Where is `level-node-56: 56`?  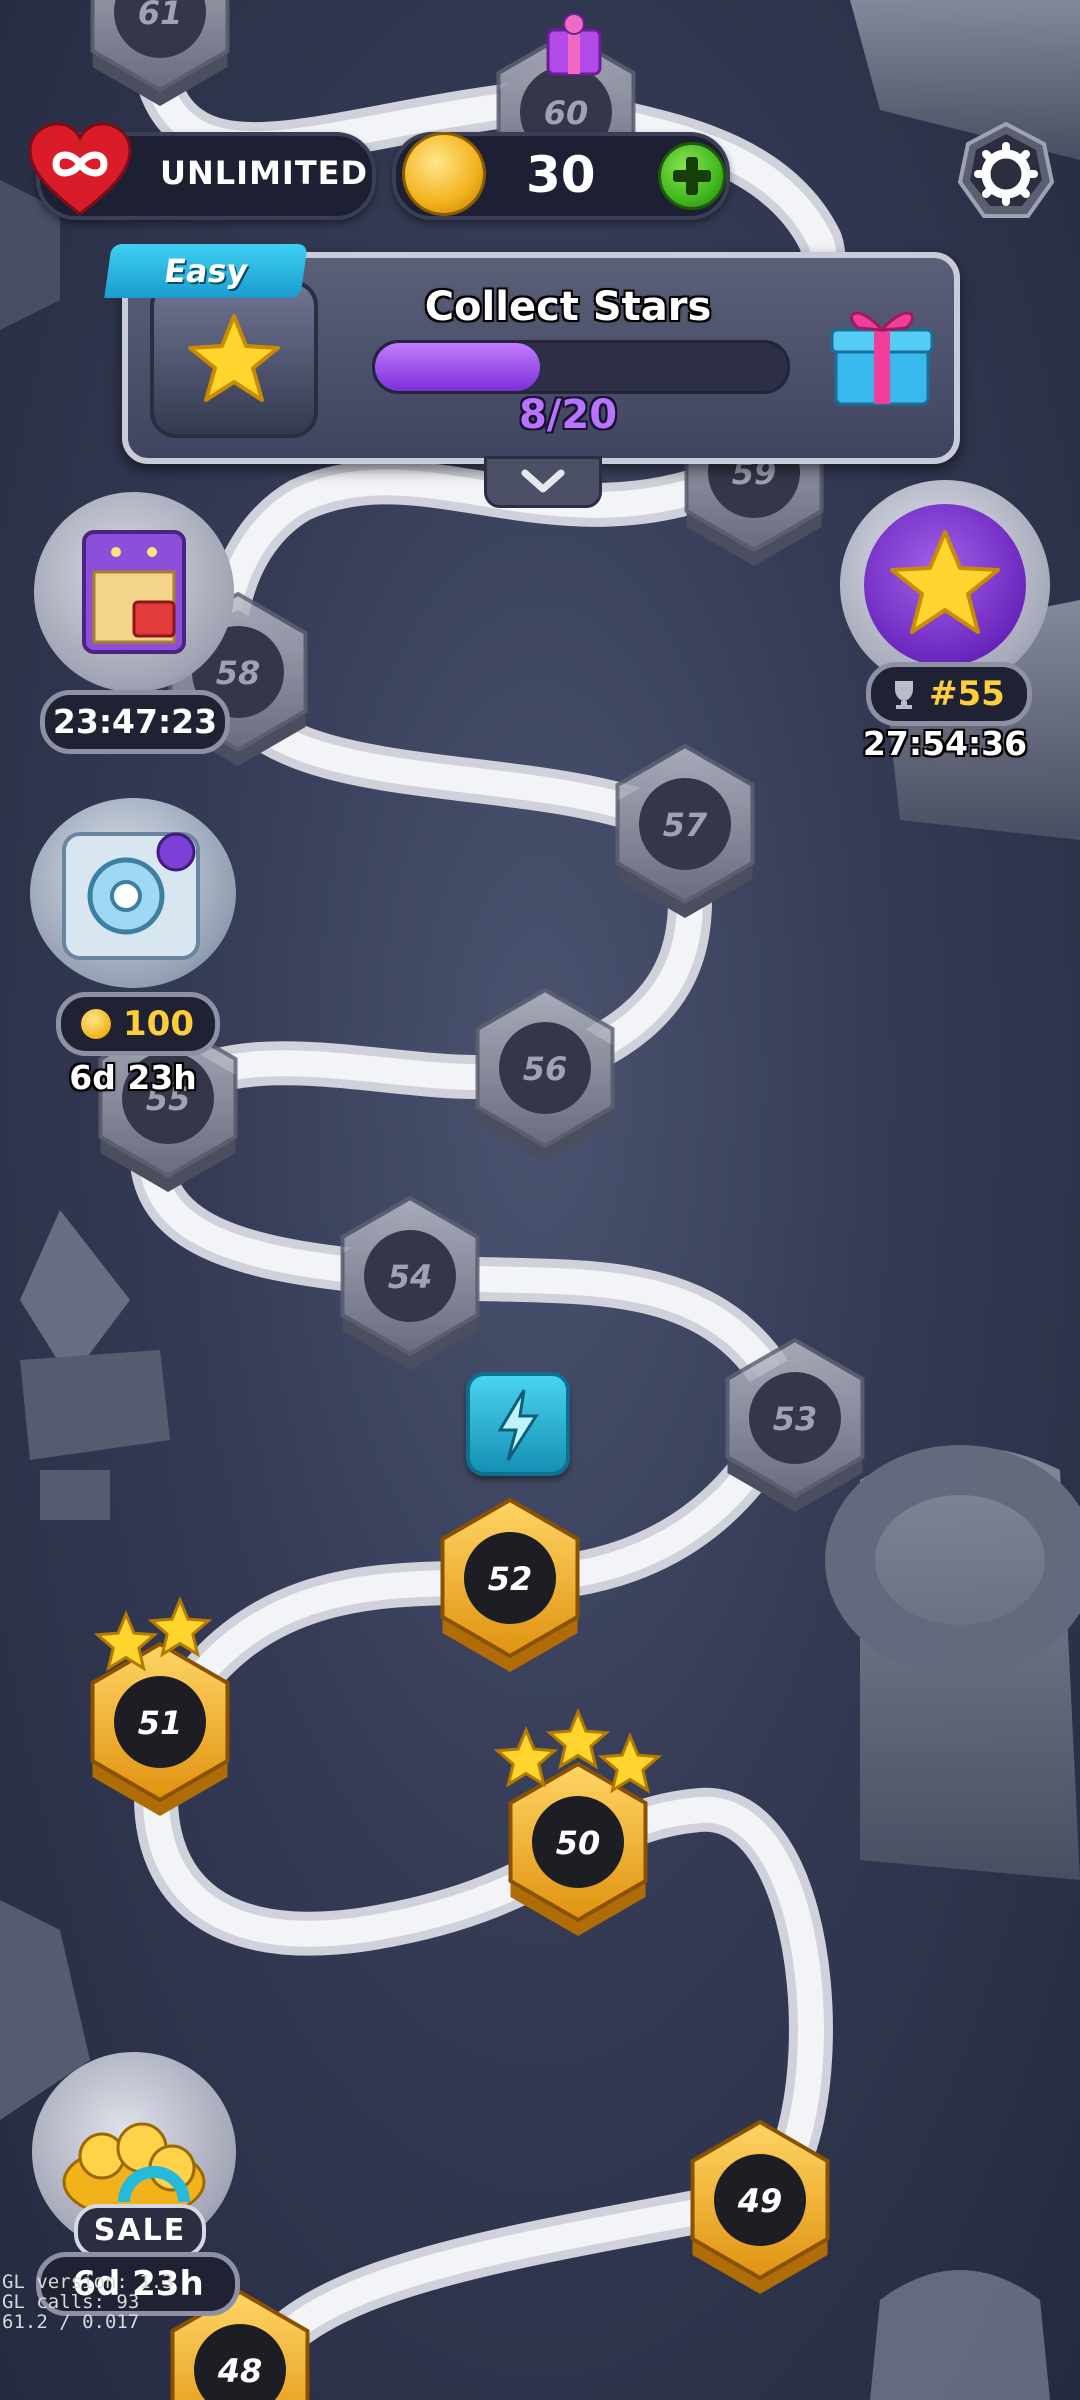 level-node-56: 56 is located at coordinates (545, 1074).